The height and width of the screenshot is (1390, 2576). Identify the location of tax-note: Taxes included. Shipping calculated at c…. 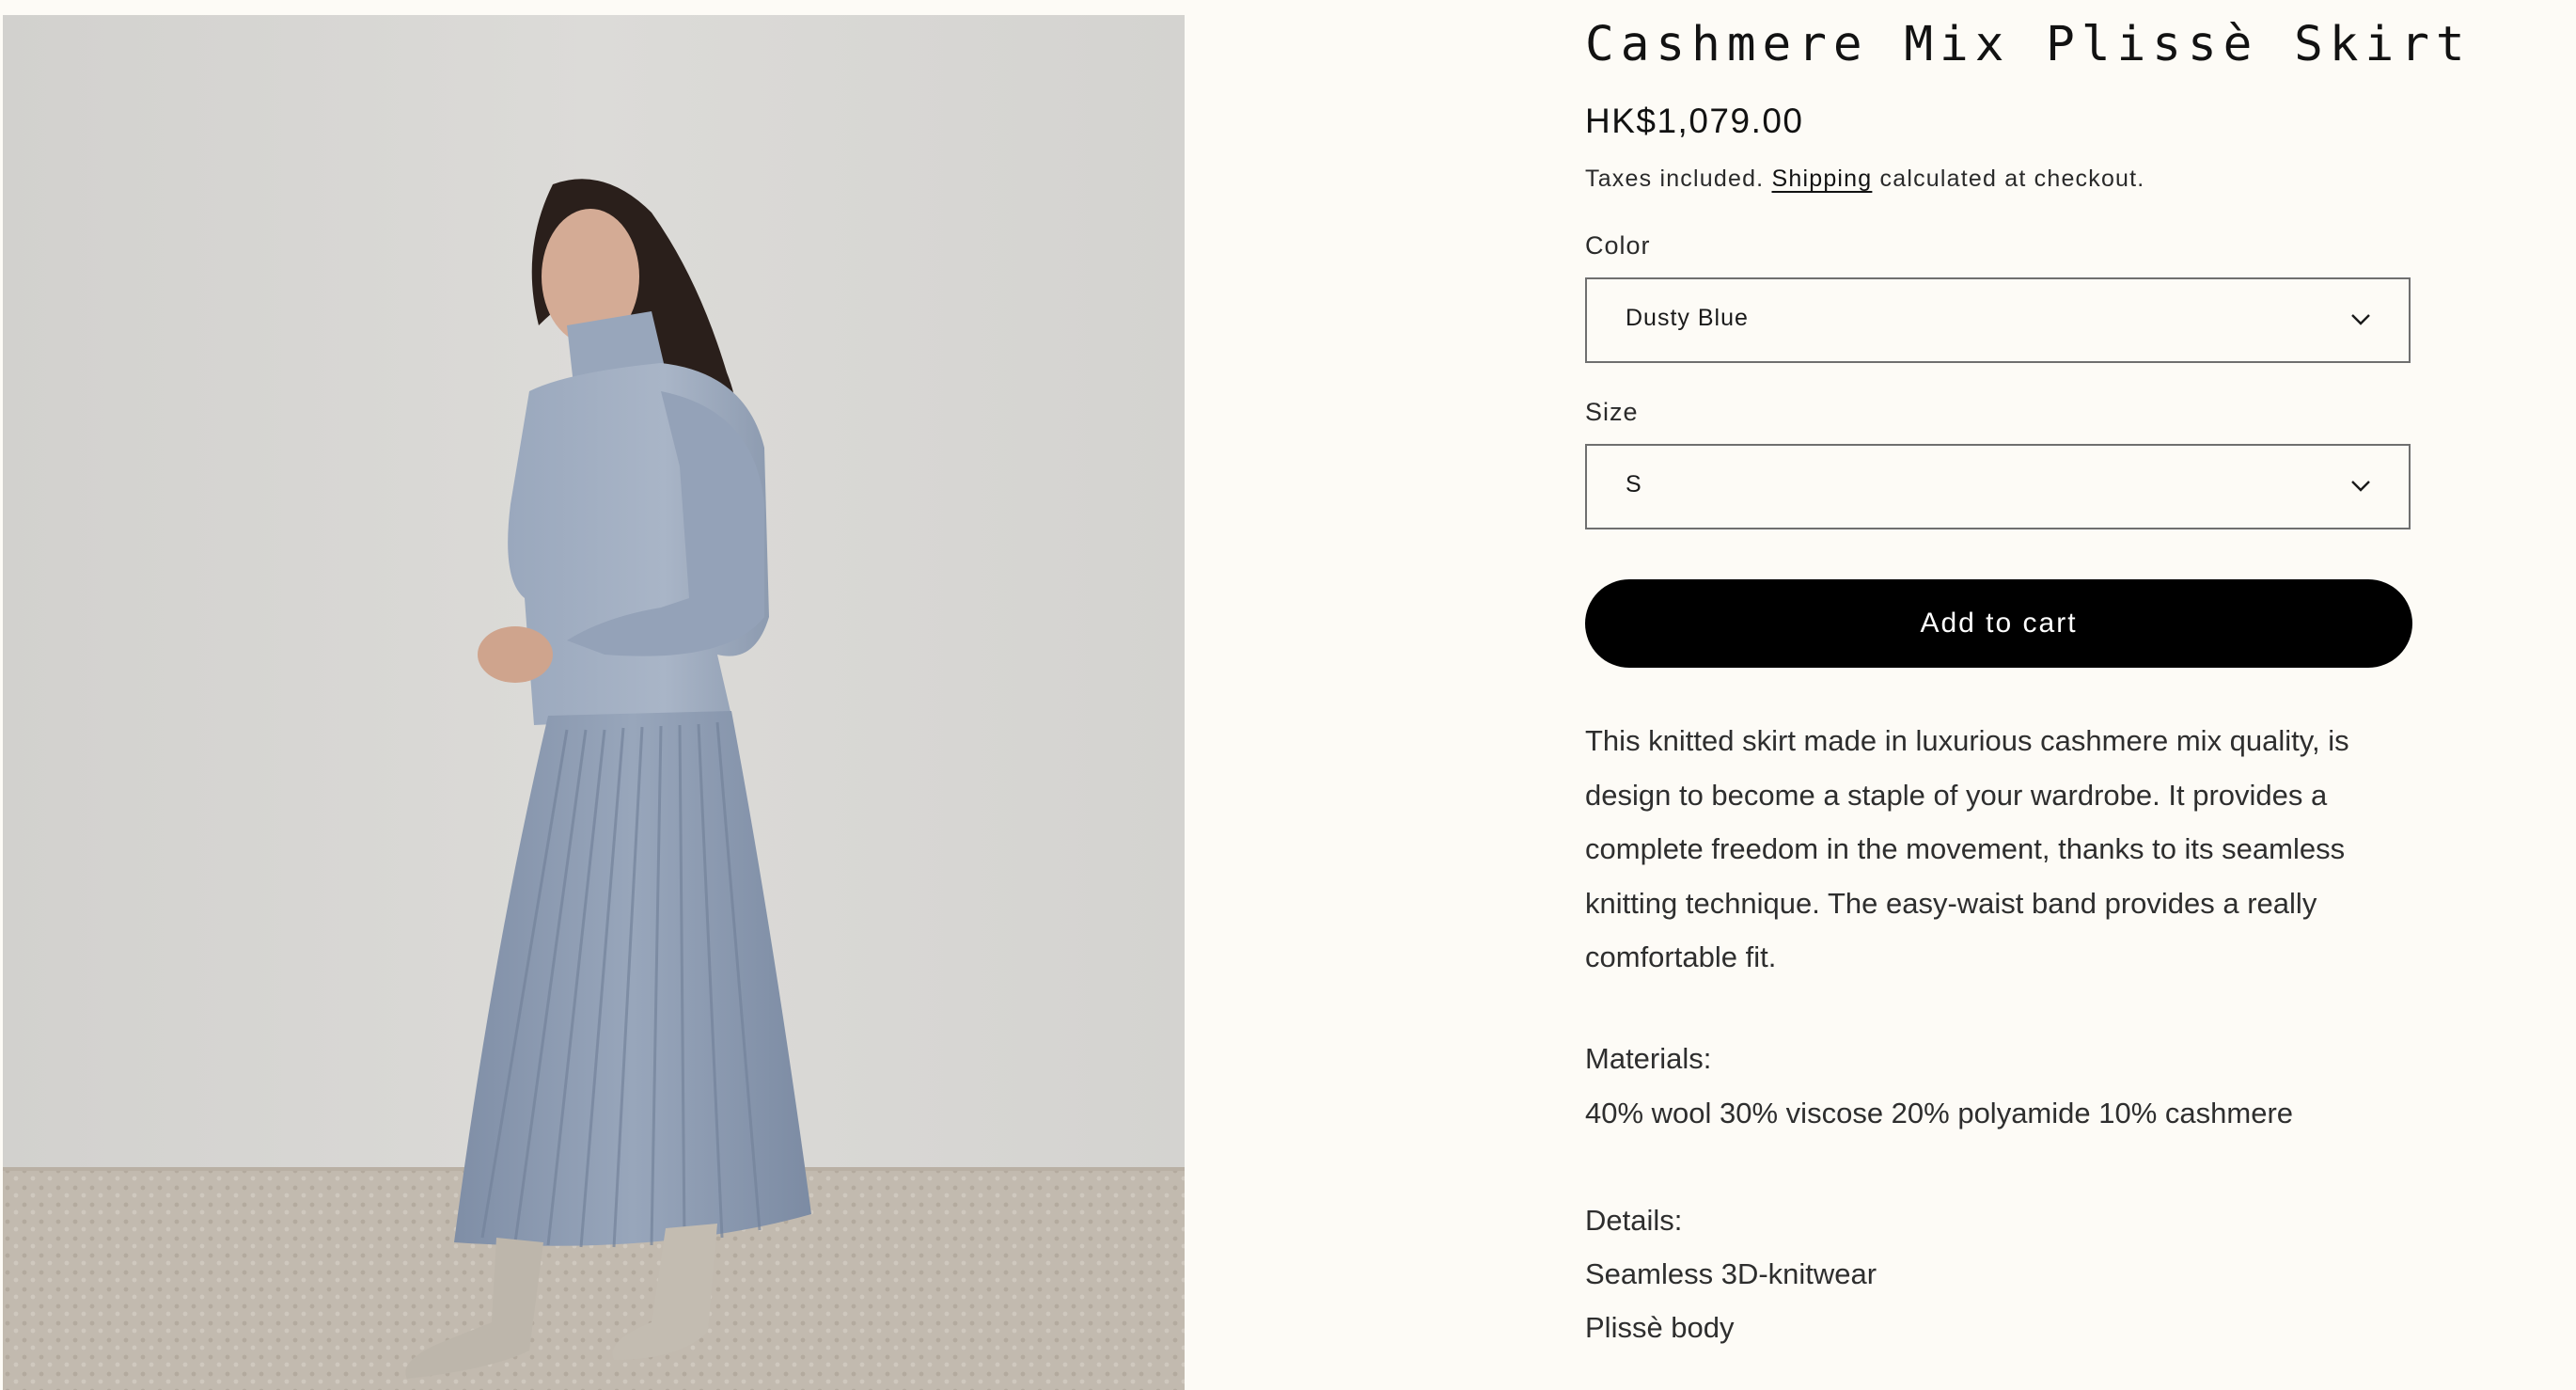
(1865, 179).